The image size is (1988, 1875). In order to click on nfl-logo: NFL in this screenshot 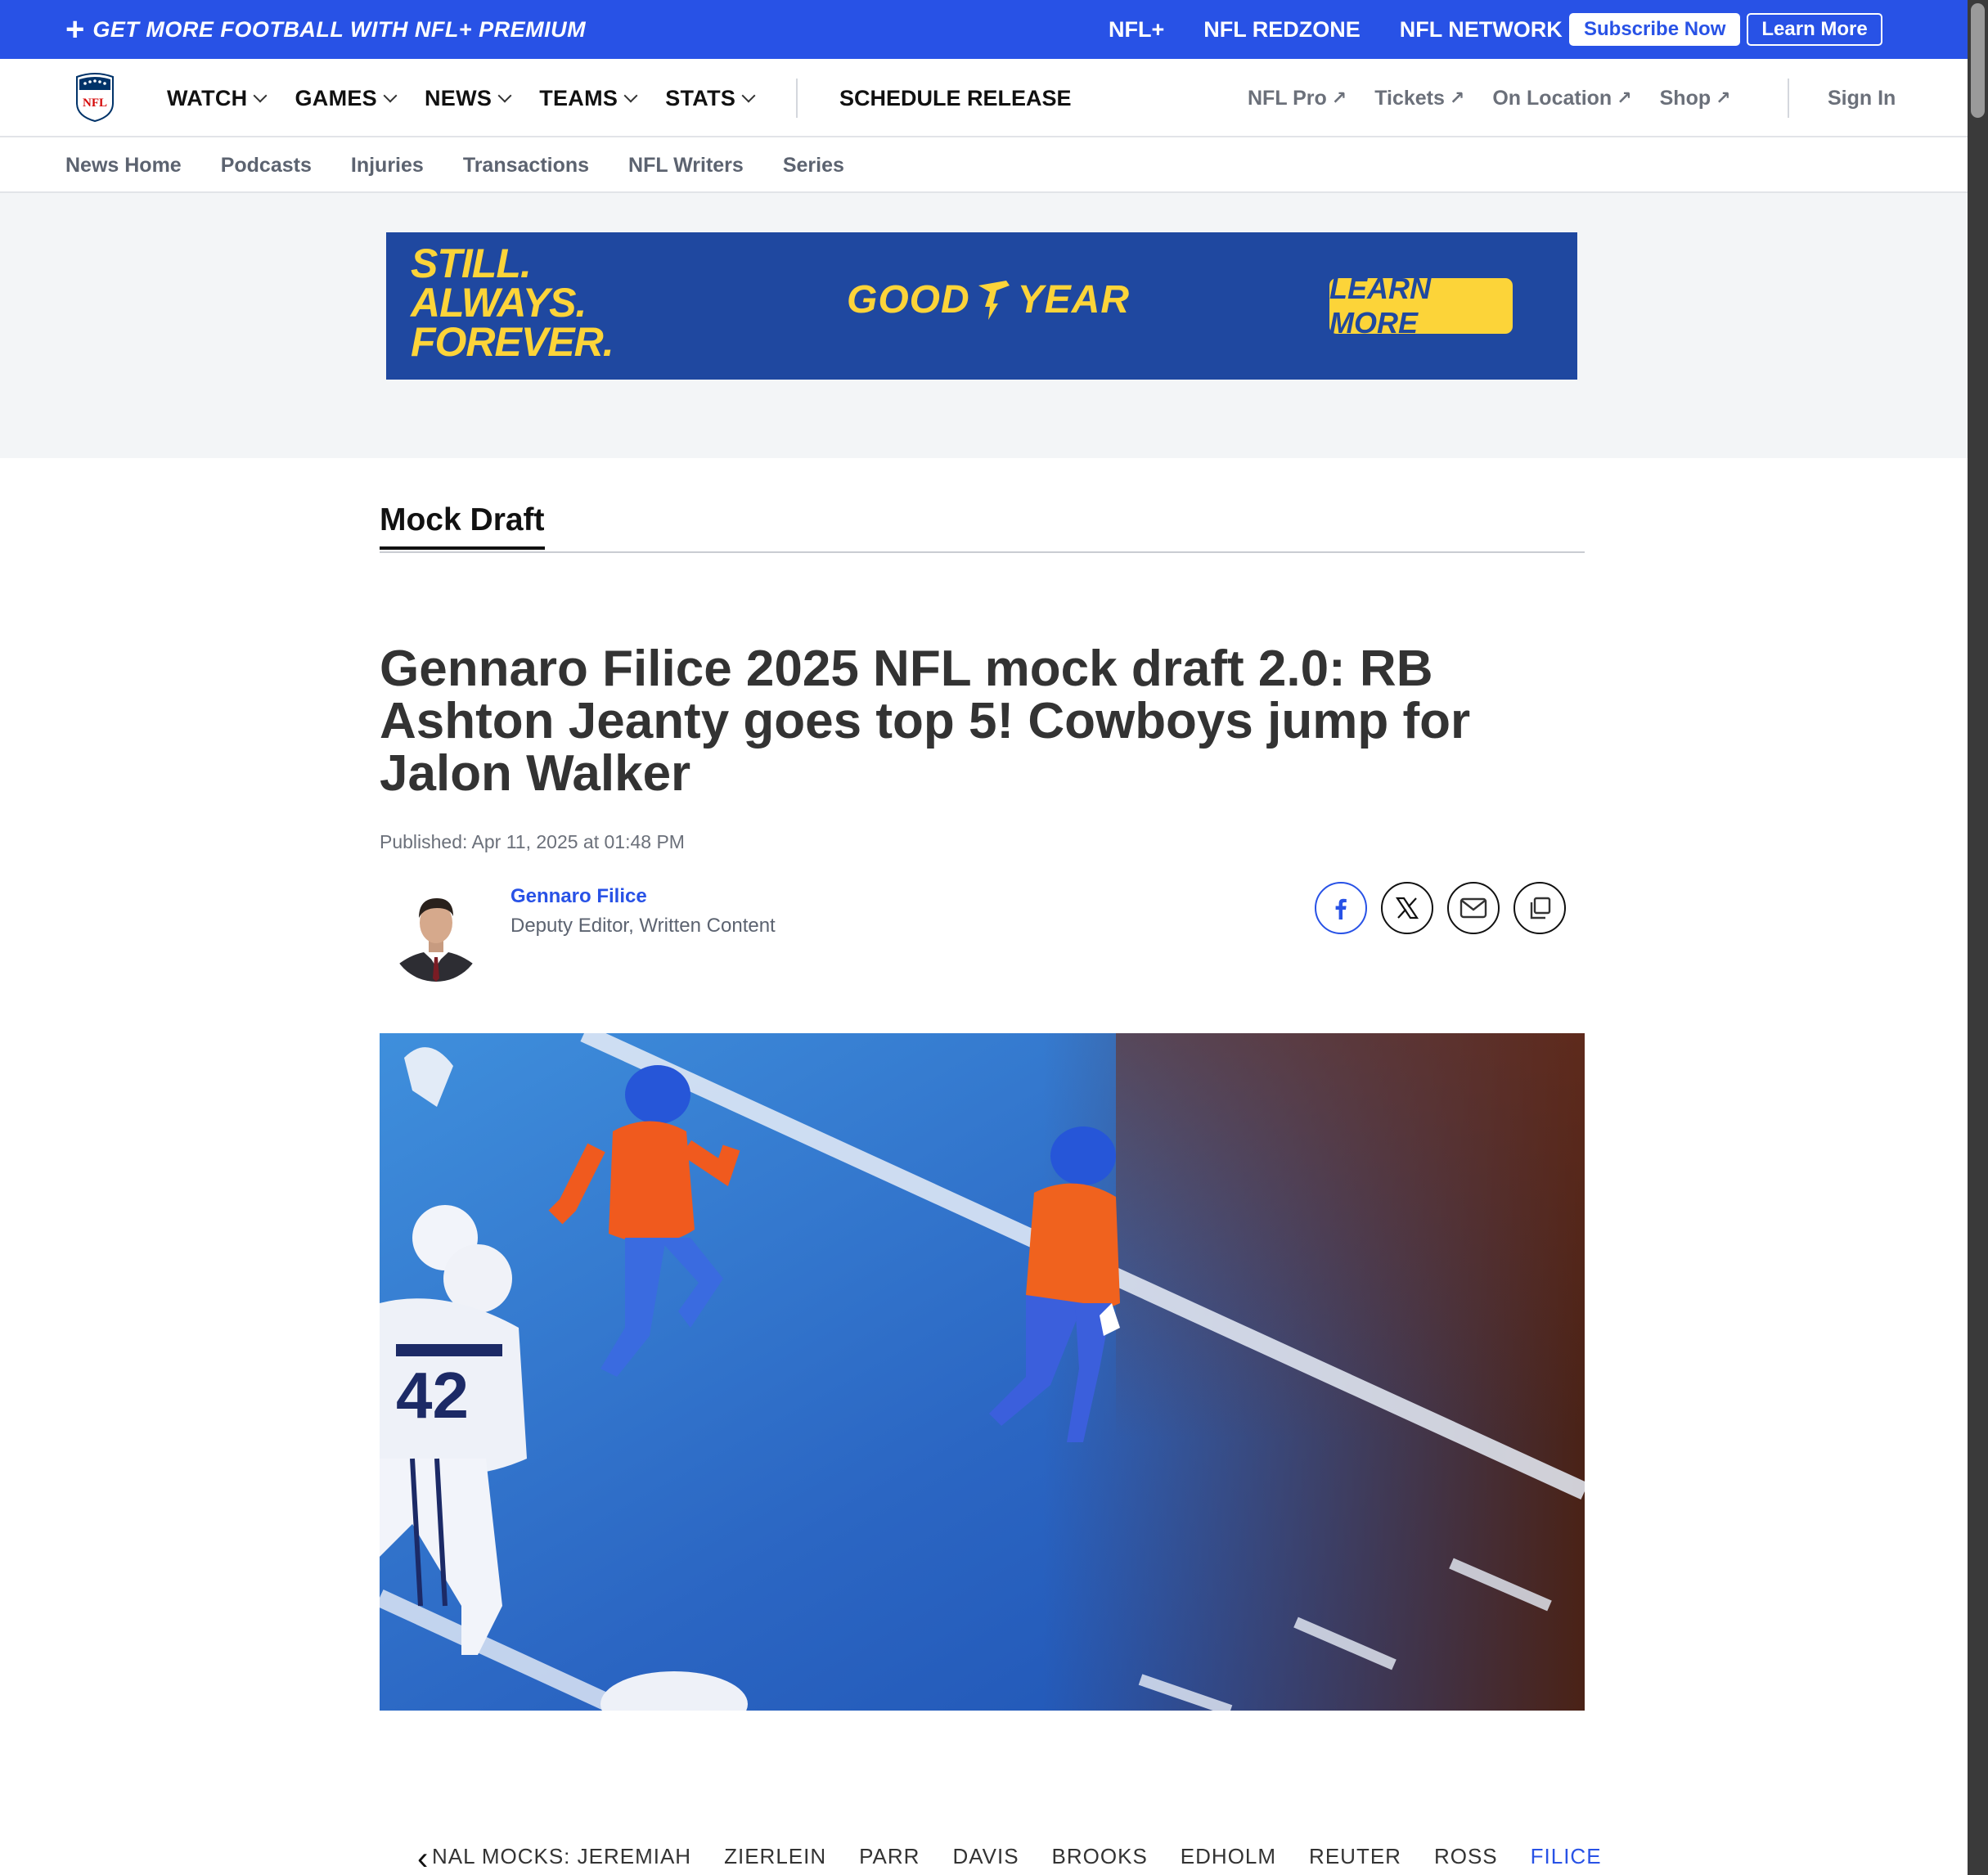, I will do `click(95, 97)`.